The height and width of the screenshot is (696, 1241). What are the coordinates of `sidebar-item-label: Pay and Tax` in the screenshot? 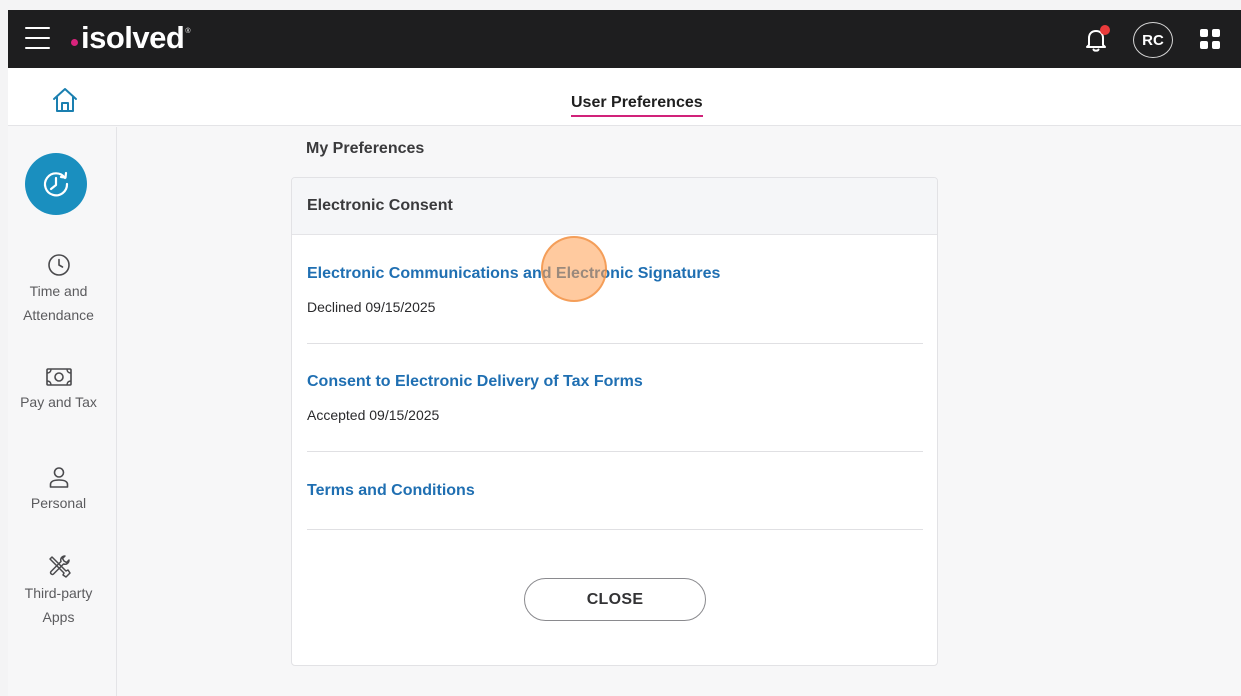 It's located at (58, 402).